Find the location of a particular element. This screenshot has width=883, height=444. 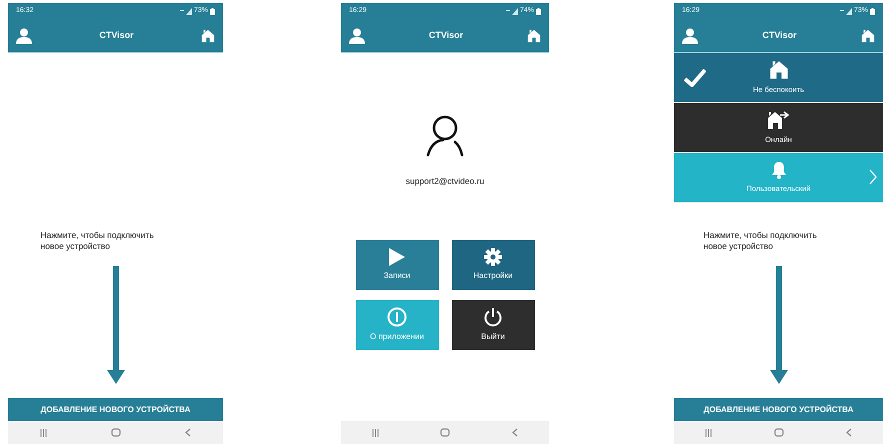

house-icon is located at coordinates (778, 70).